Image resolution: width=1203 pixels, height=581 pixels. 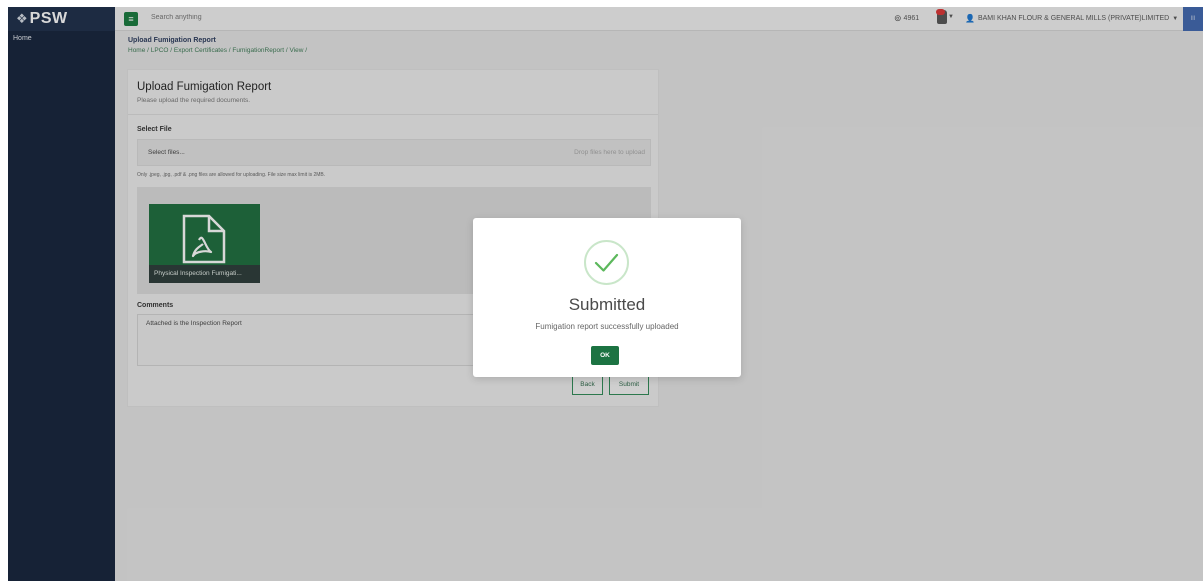 What do you see at coordinates (607, 326) in the screenshot?
I see `dialog-message: Fumigation report successfully uploaded` at bounding box center [607, 326].